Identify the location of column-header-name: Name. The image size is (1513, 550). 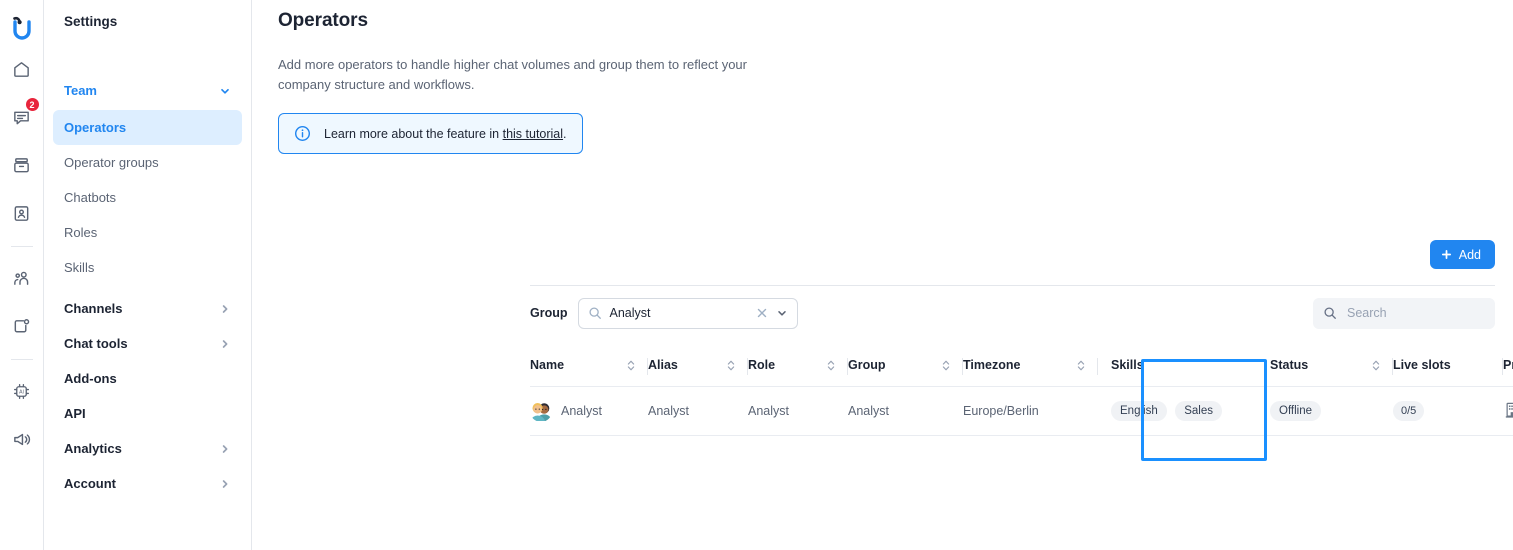
(589, 372).